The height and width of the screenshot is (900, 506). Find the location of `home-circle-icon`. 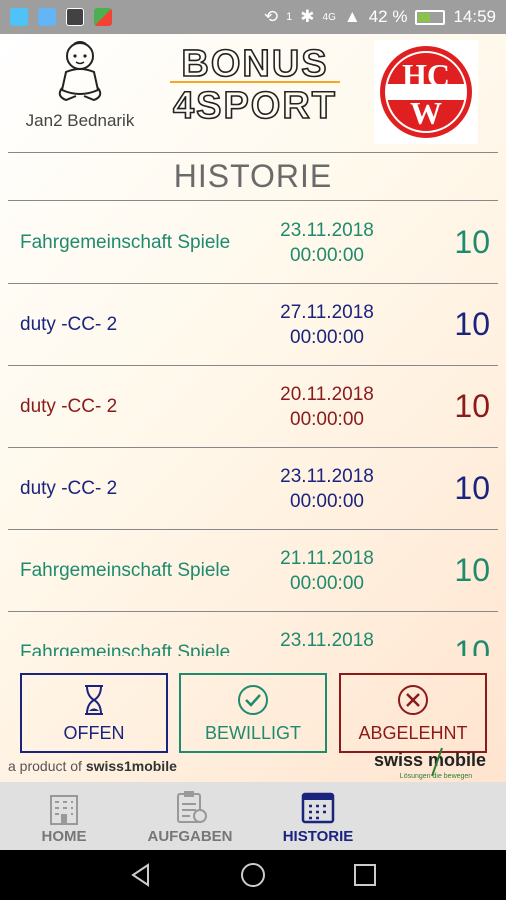

home-circle-icon is located at coordinates (253, 875).